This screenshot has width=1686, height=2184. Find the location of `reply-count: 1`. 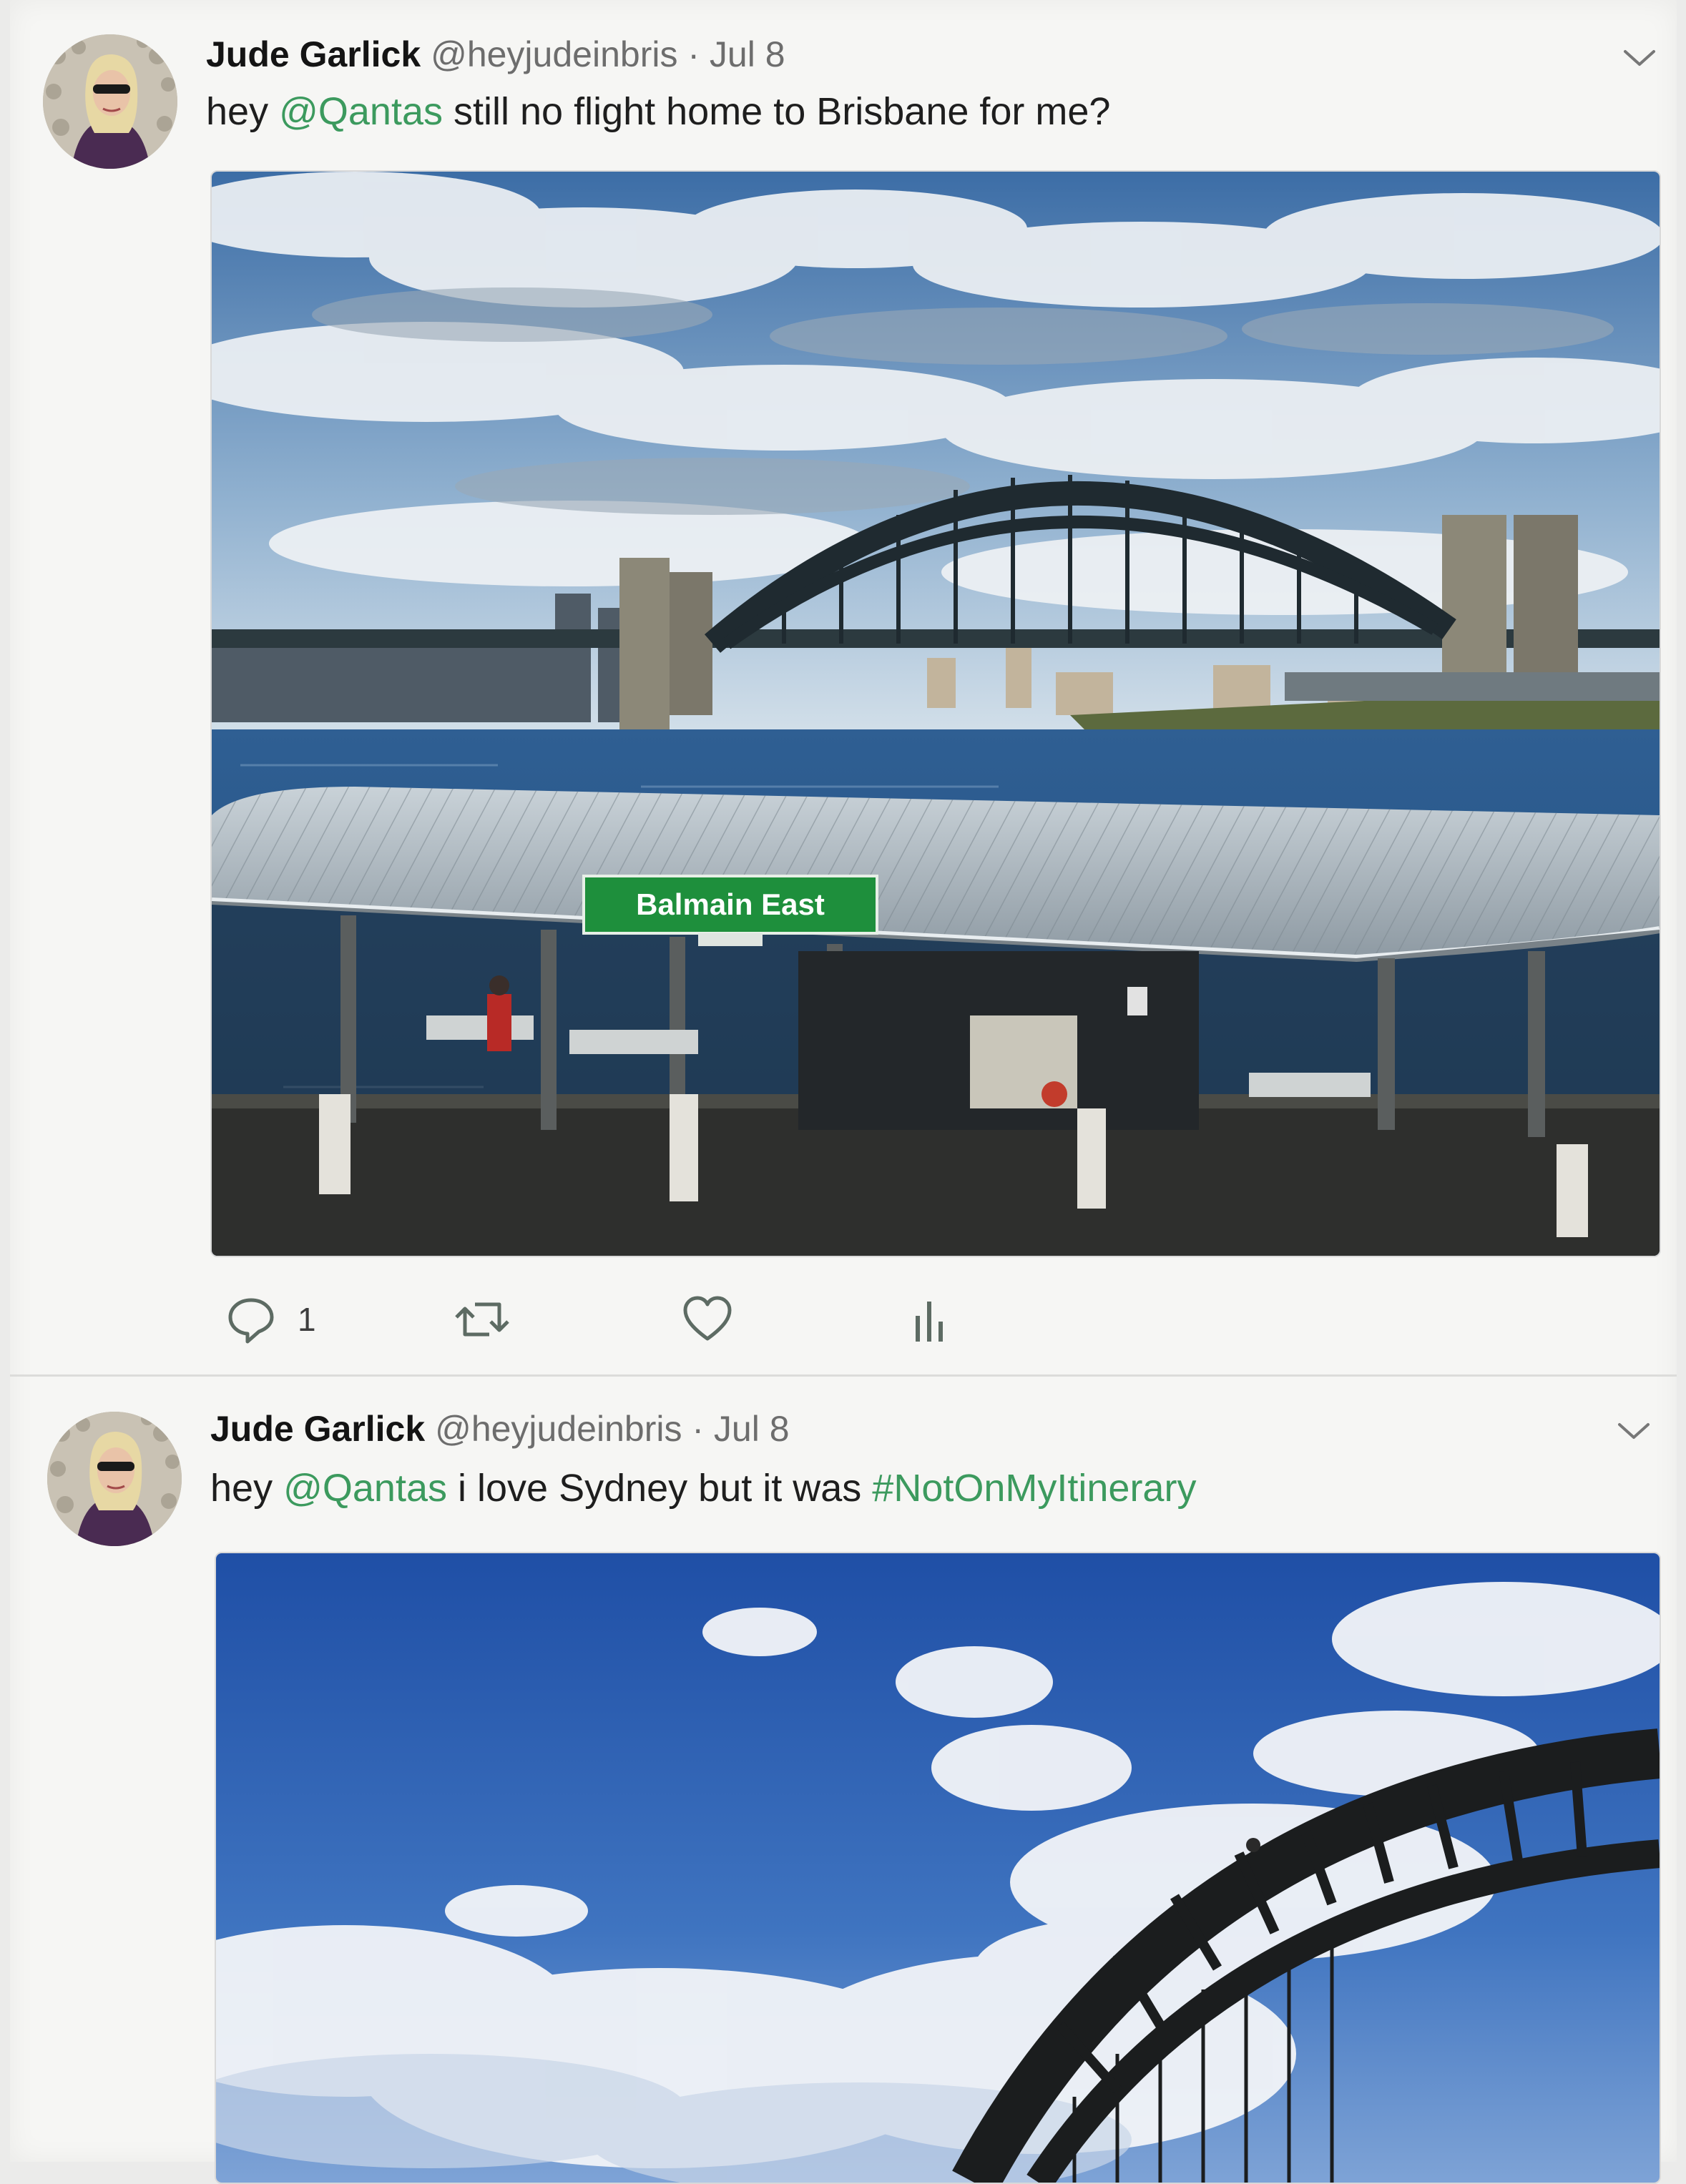

reply-count: 1 is located at coordinates (307, 1319).